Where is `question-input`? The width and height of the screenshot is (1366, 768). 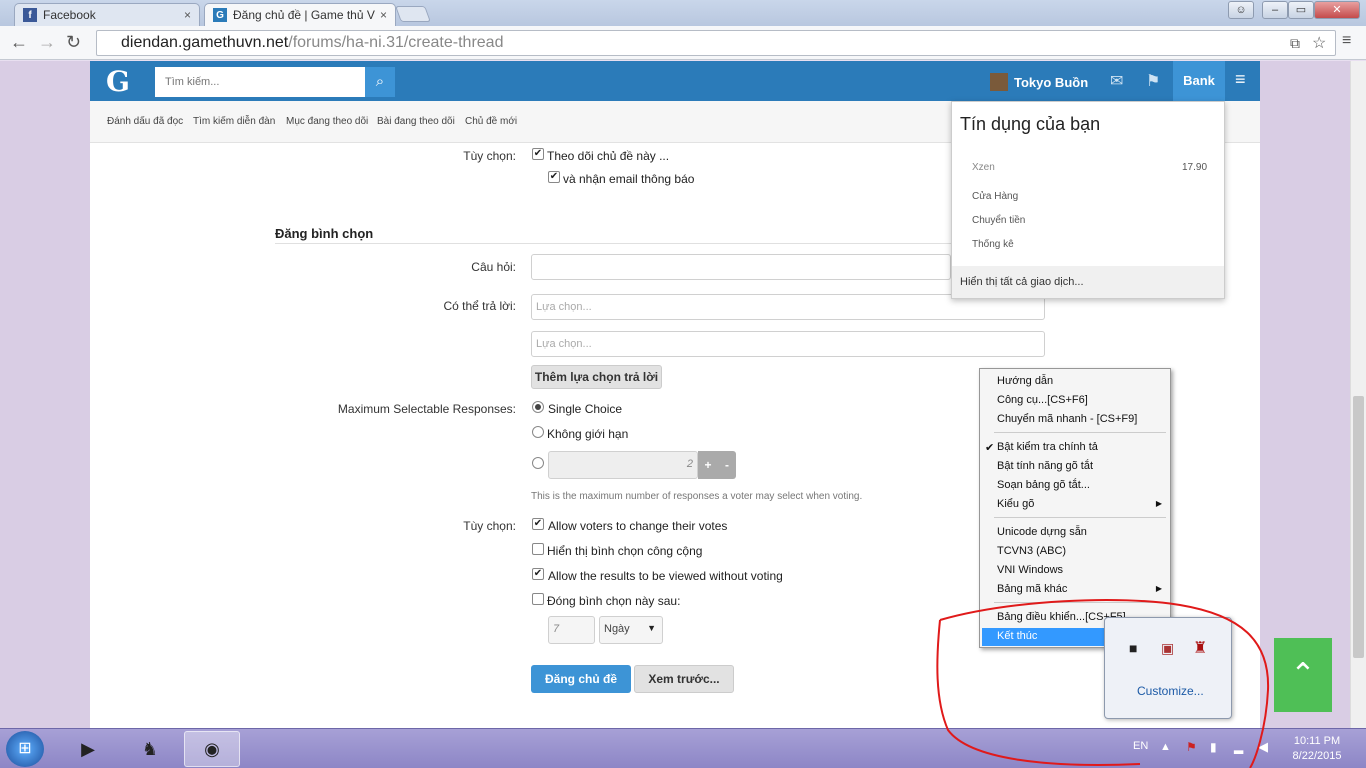 question-input is located at coordinates (741, 267).